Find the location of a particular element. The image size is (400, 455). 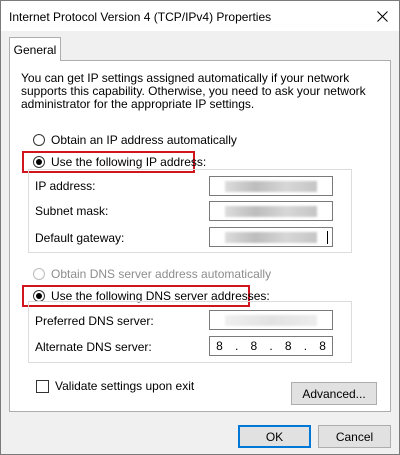

subnet-mask-field is located at coordinates (271, 211).